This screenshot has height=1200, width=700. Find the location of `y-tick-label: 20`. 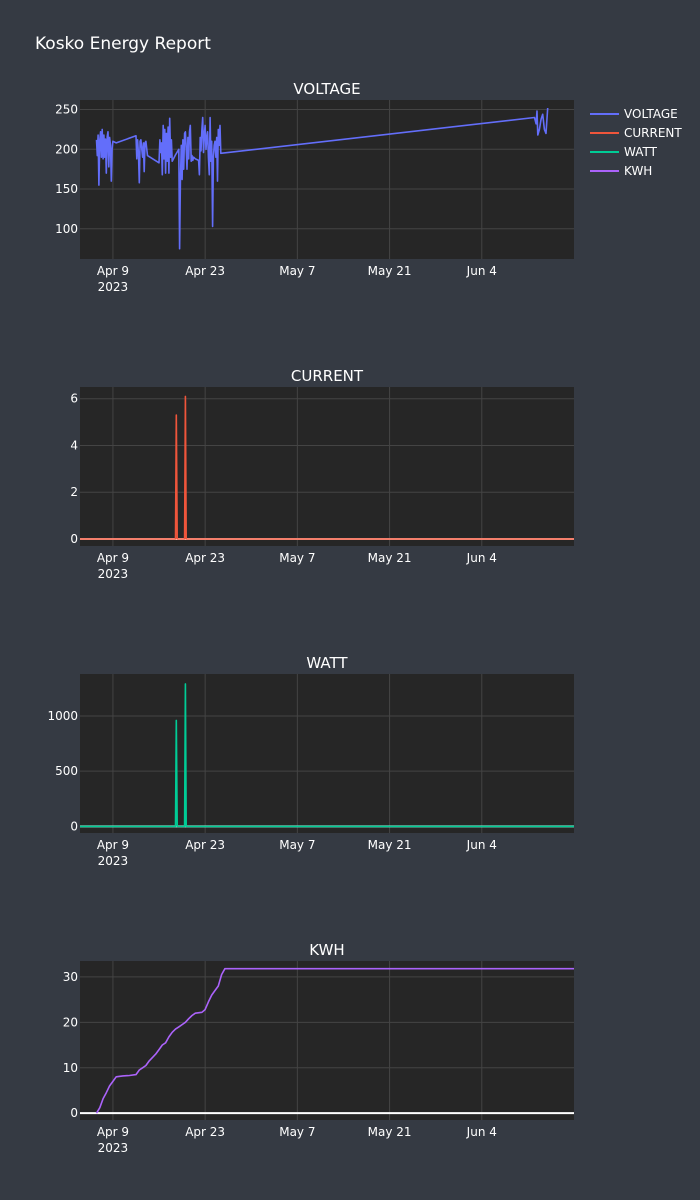

y-tick-label: 20 is located at coordinates (70, 1022).